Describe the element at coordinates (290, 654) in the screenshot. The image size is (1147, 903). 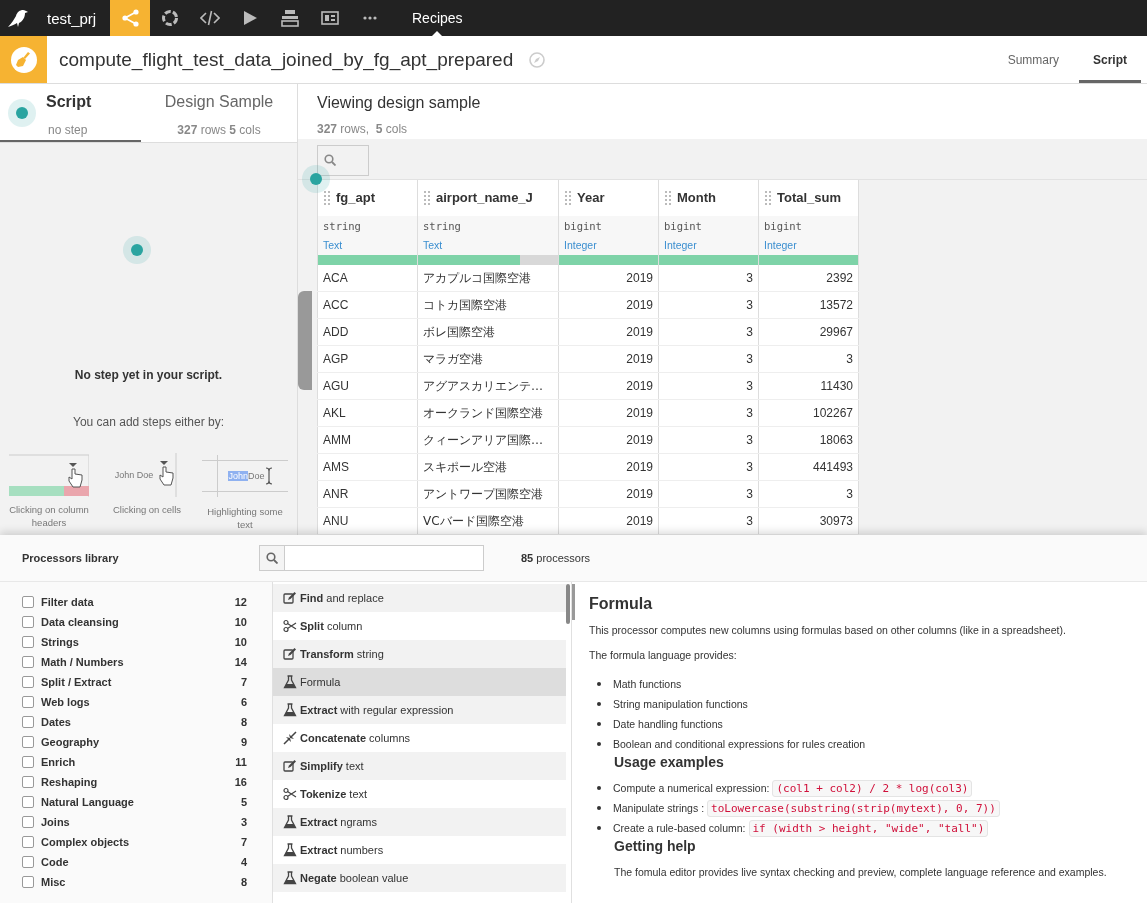
I see `edit-icon` at that location.